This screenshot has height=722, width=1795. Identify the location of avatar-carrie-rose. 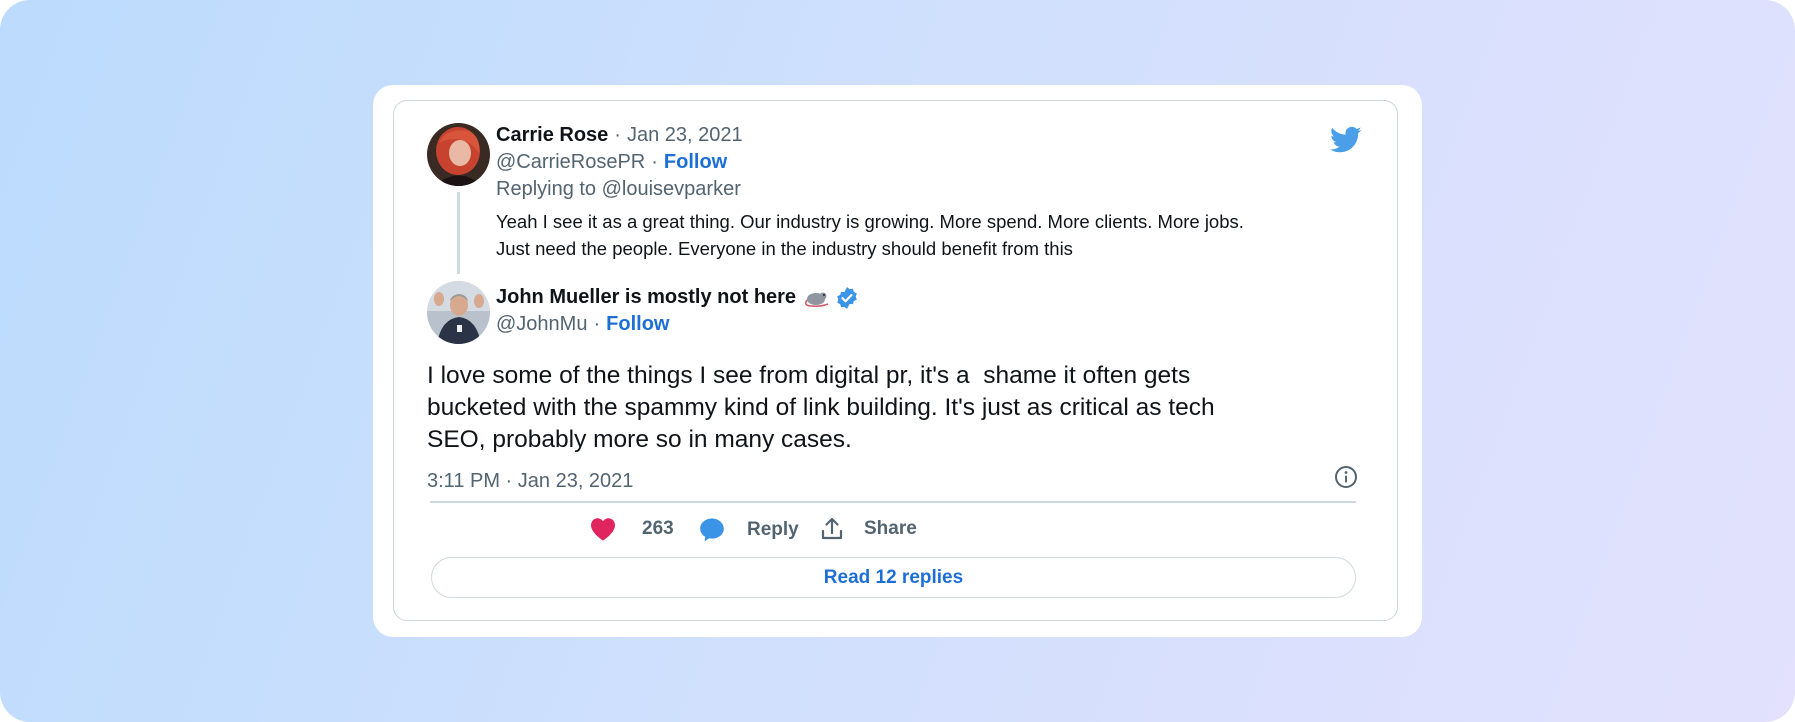
(458, 154).